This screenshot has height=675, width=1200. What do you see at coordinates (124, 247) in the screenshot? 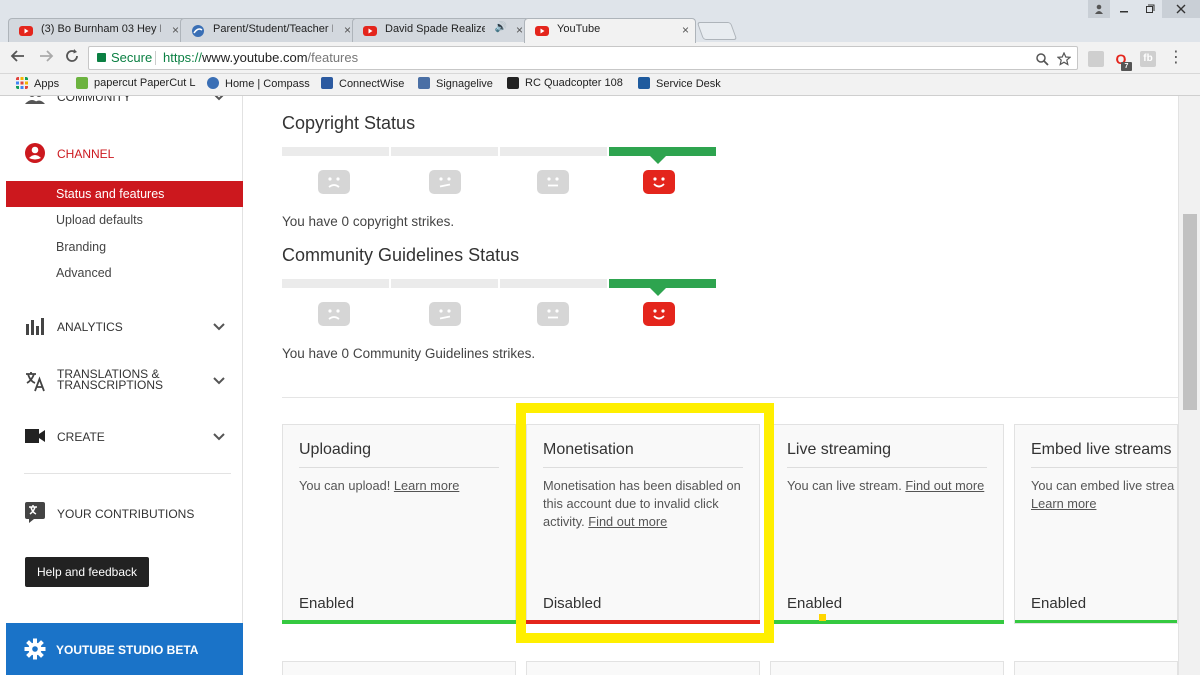
I see `sidebar-item-branding: Branding` at bounding box center [124, 247].